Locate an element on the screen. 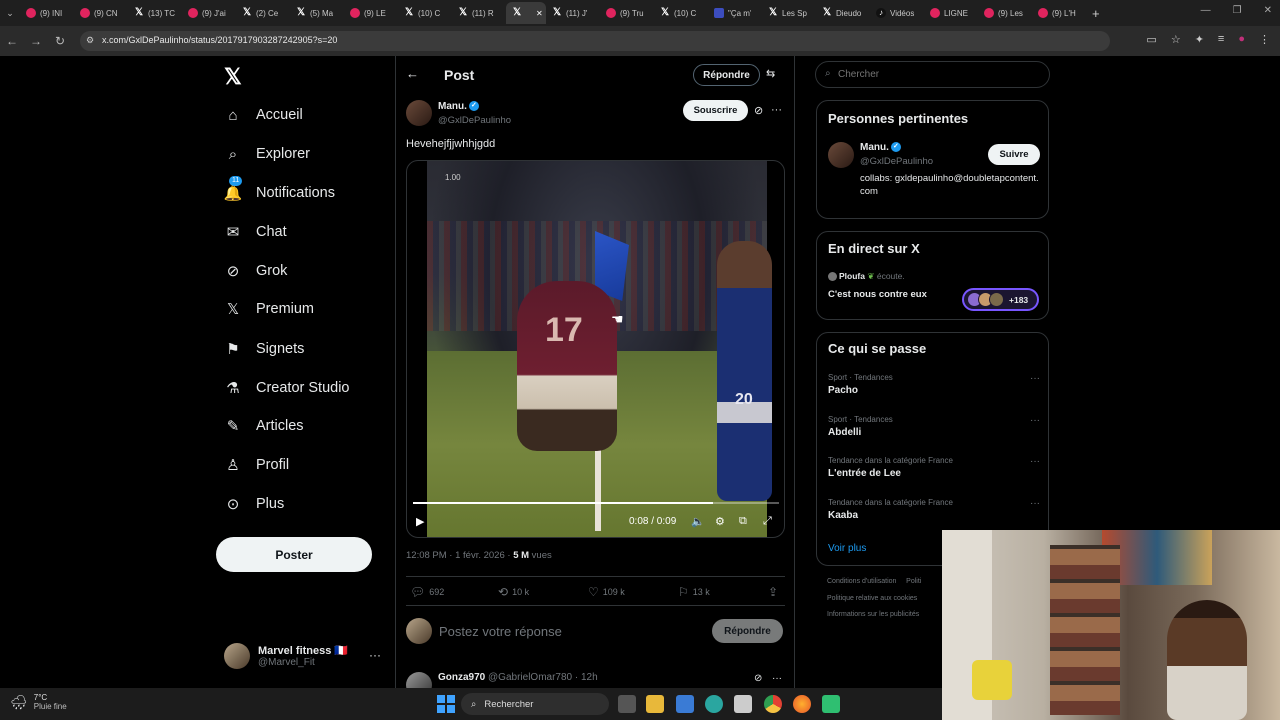  profile-avatar-icon: ● is located at coordinates (1241, 39).